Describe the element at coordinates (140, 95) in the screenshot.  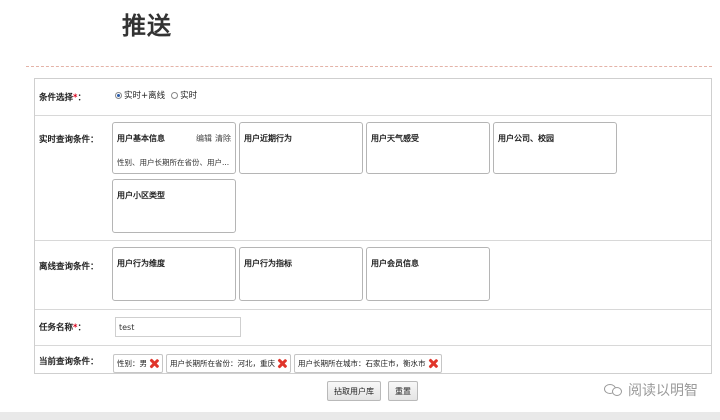
I see `radio-realtime-offline: 实时+离线` at that location.